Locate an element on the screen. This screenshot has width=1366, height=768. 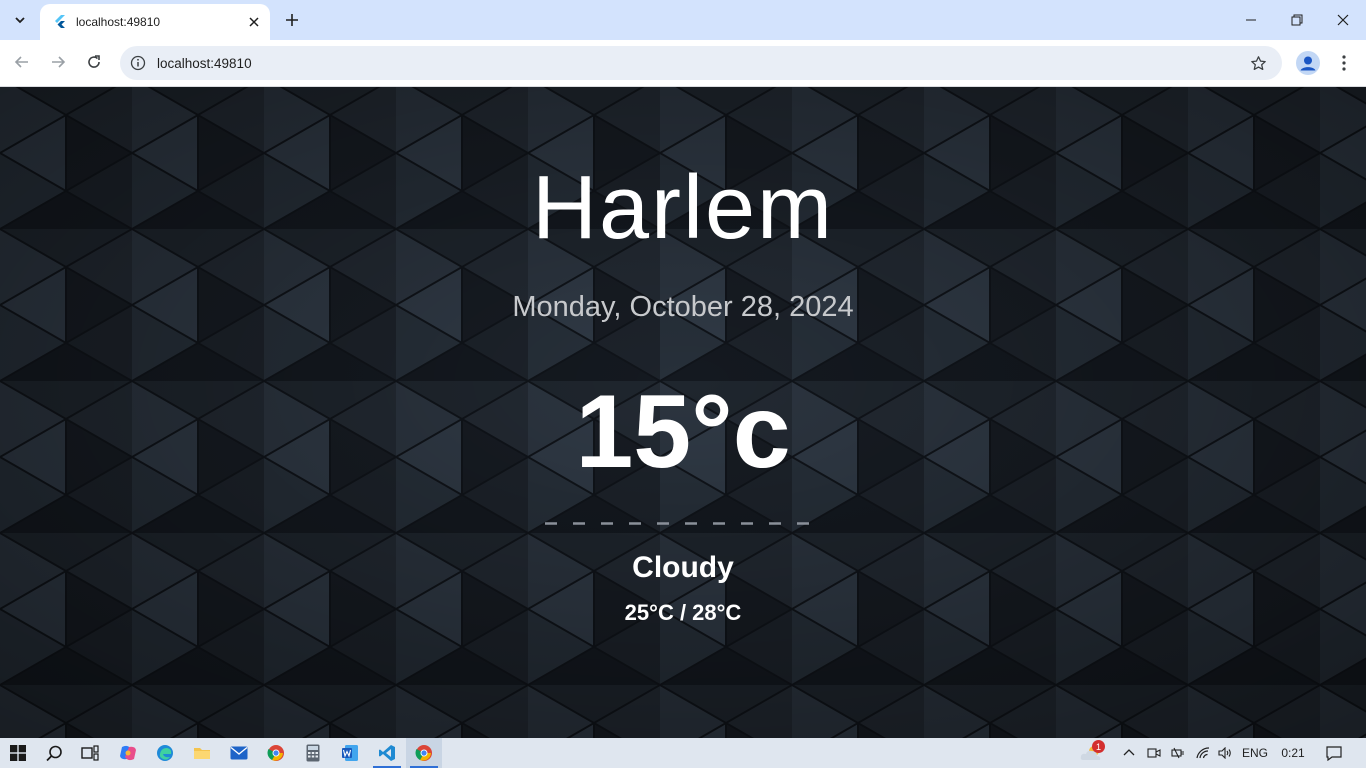
browser-tab: localhost:49810 is located at coordinates (155, 22).